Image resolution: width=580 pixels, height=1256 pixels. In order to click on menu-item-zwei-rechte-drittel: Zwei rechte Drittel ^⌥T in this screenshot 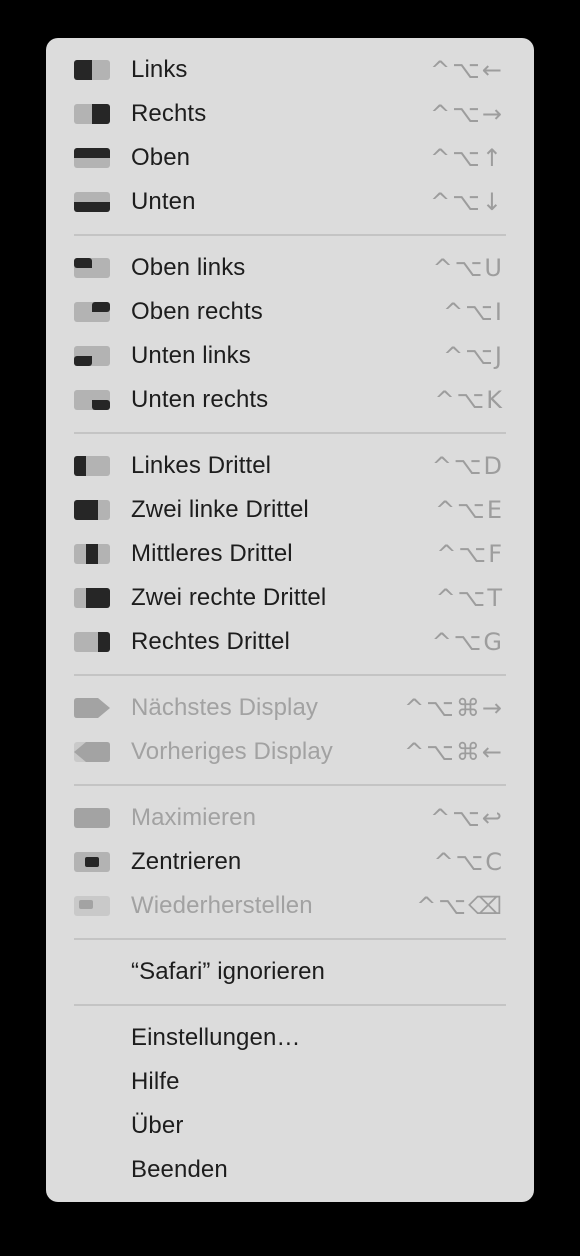, I will do `click(290, 598)`.